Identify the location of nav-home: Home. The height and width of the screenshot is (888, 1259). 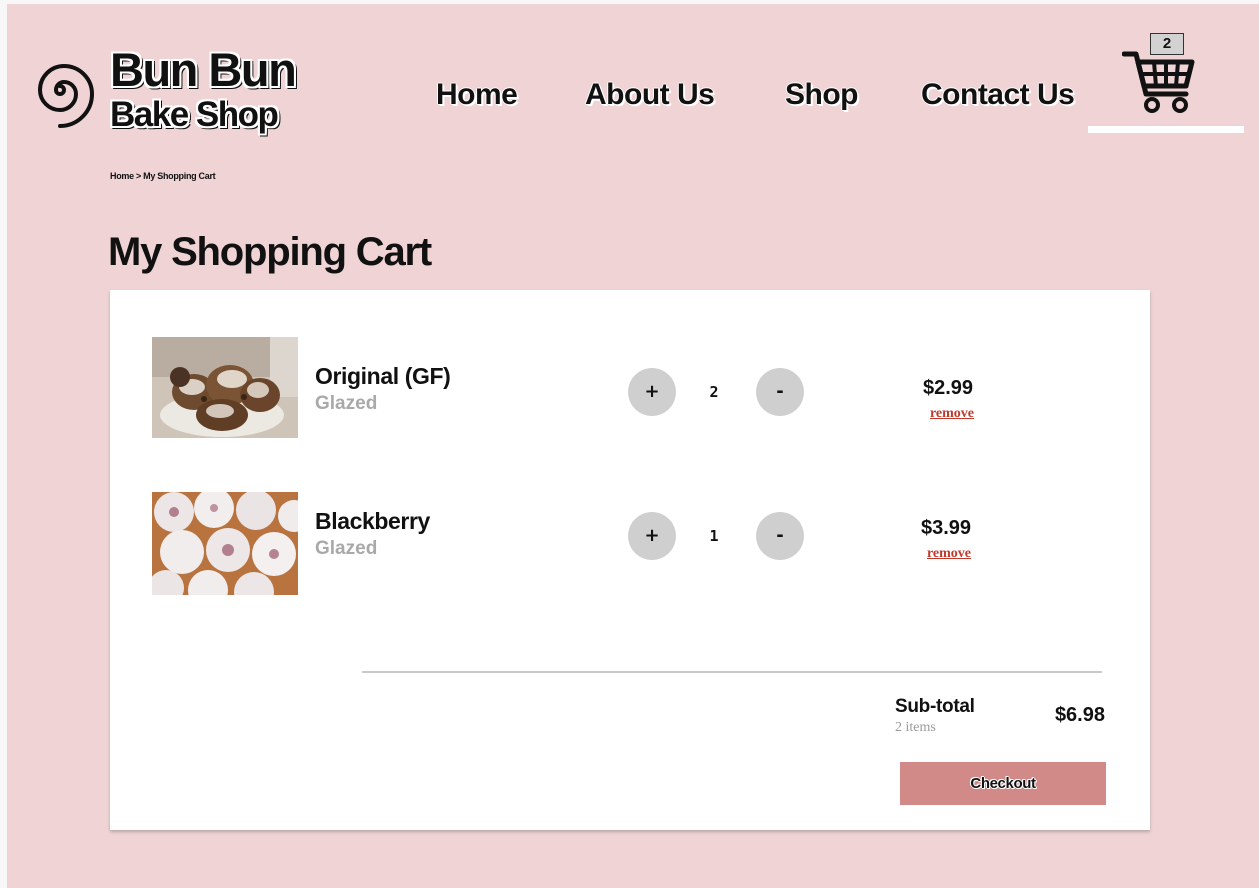
(477, 95).